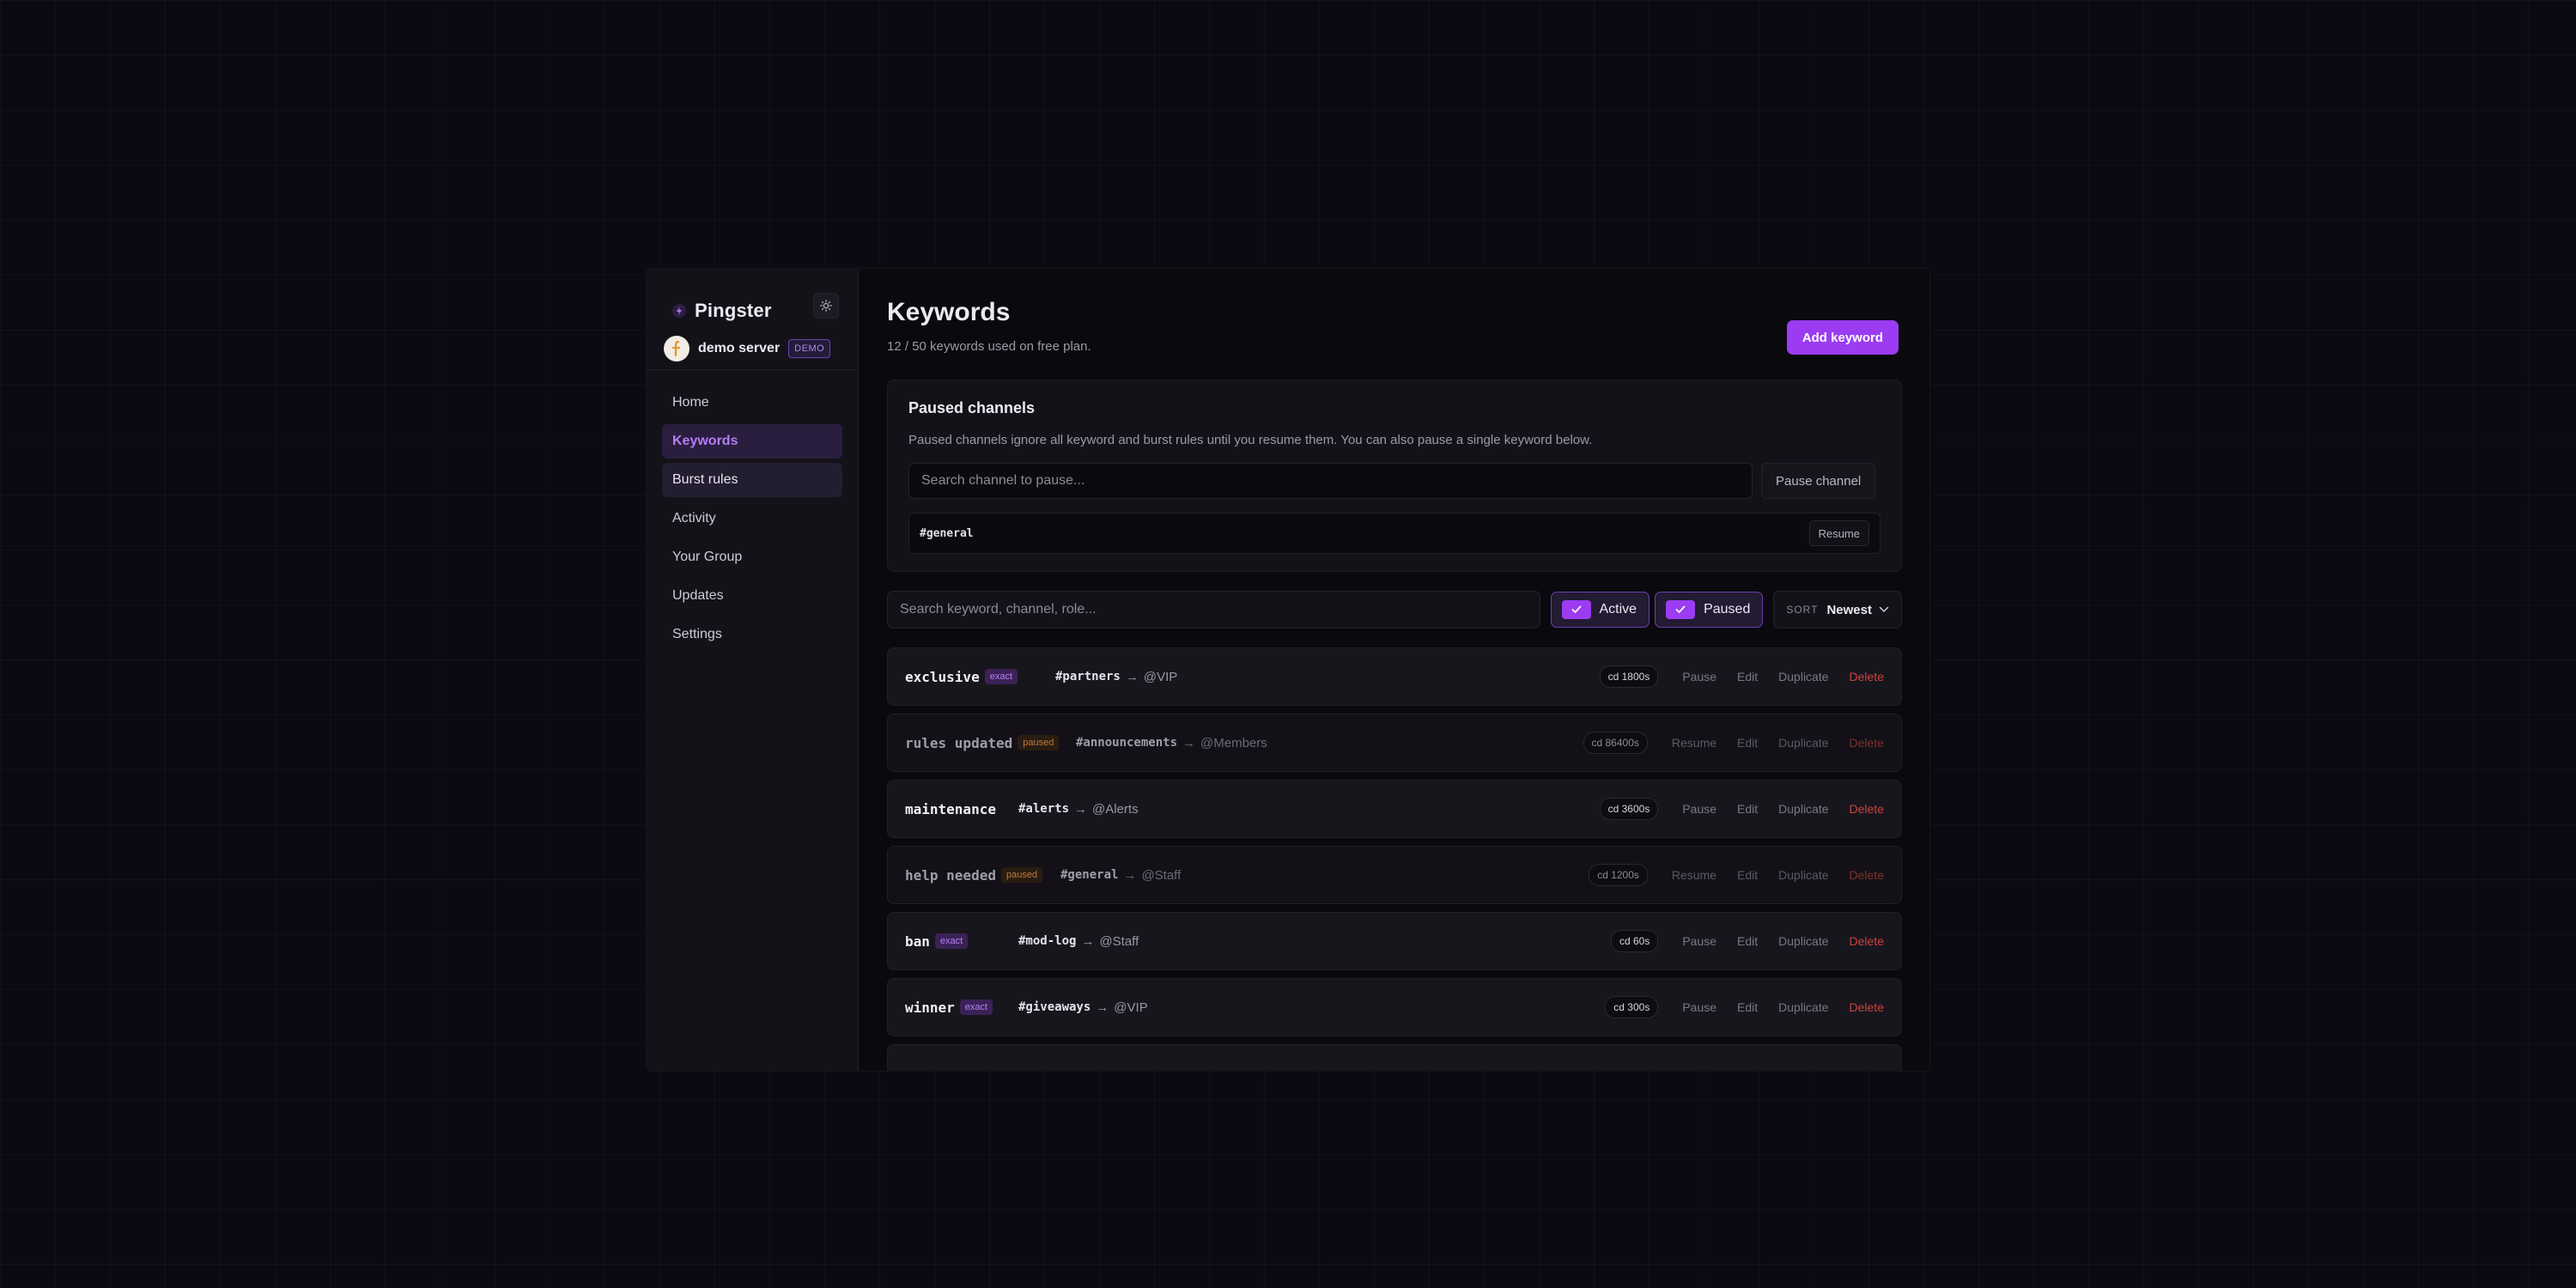  I want to click on lightning-bolt-icon, so click(679, 311).